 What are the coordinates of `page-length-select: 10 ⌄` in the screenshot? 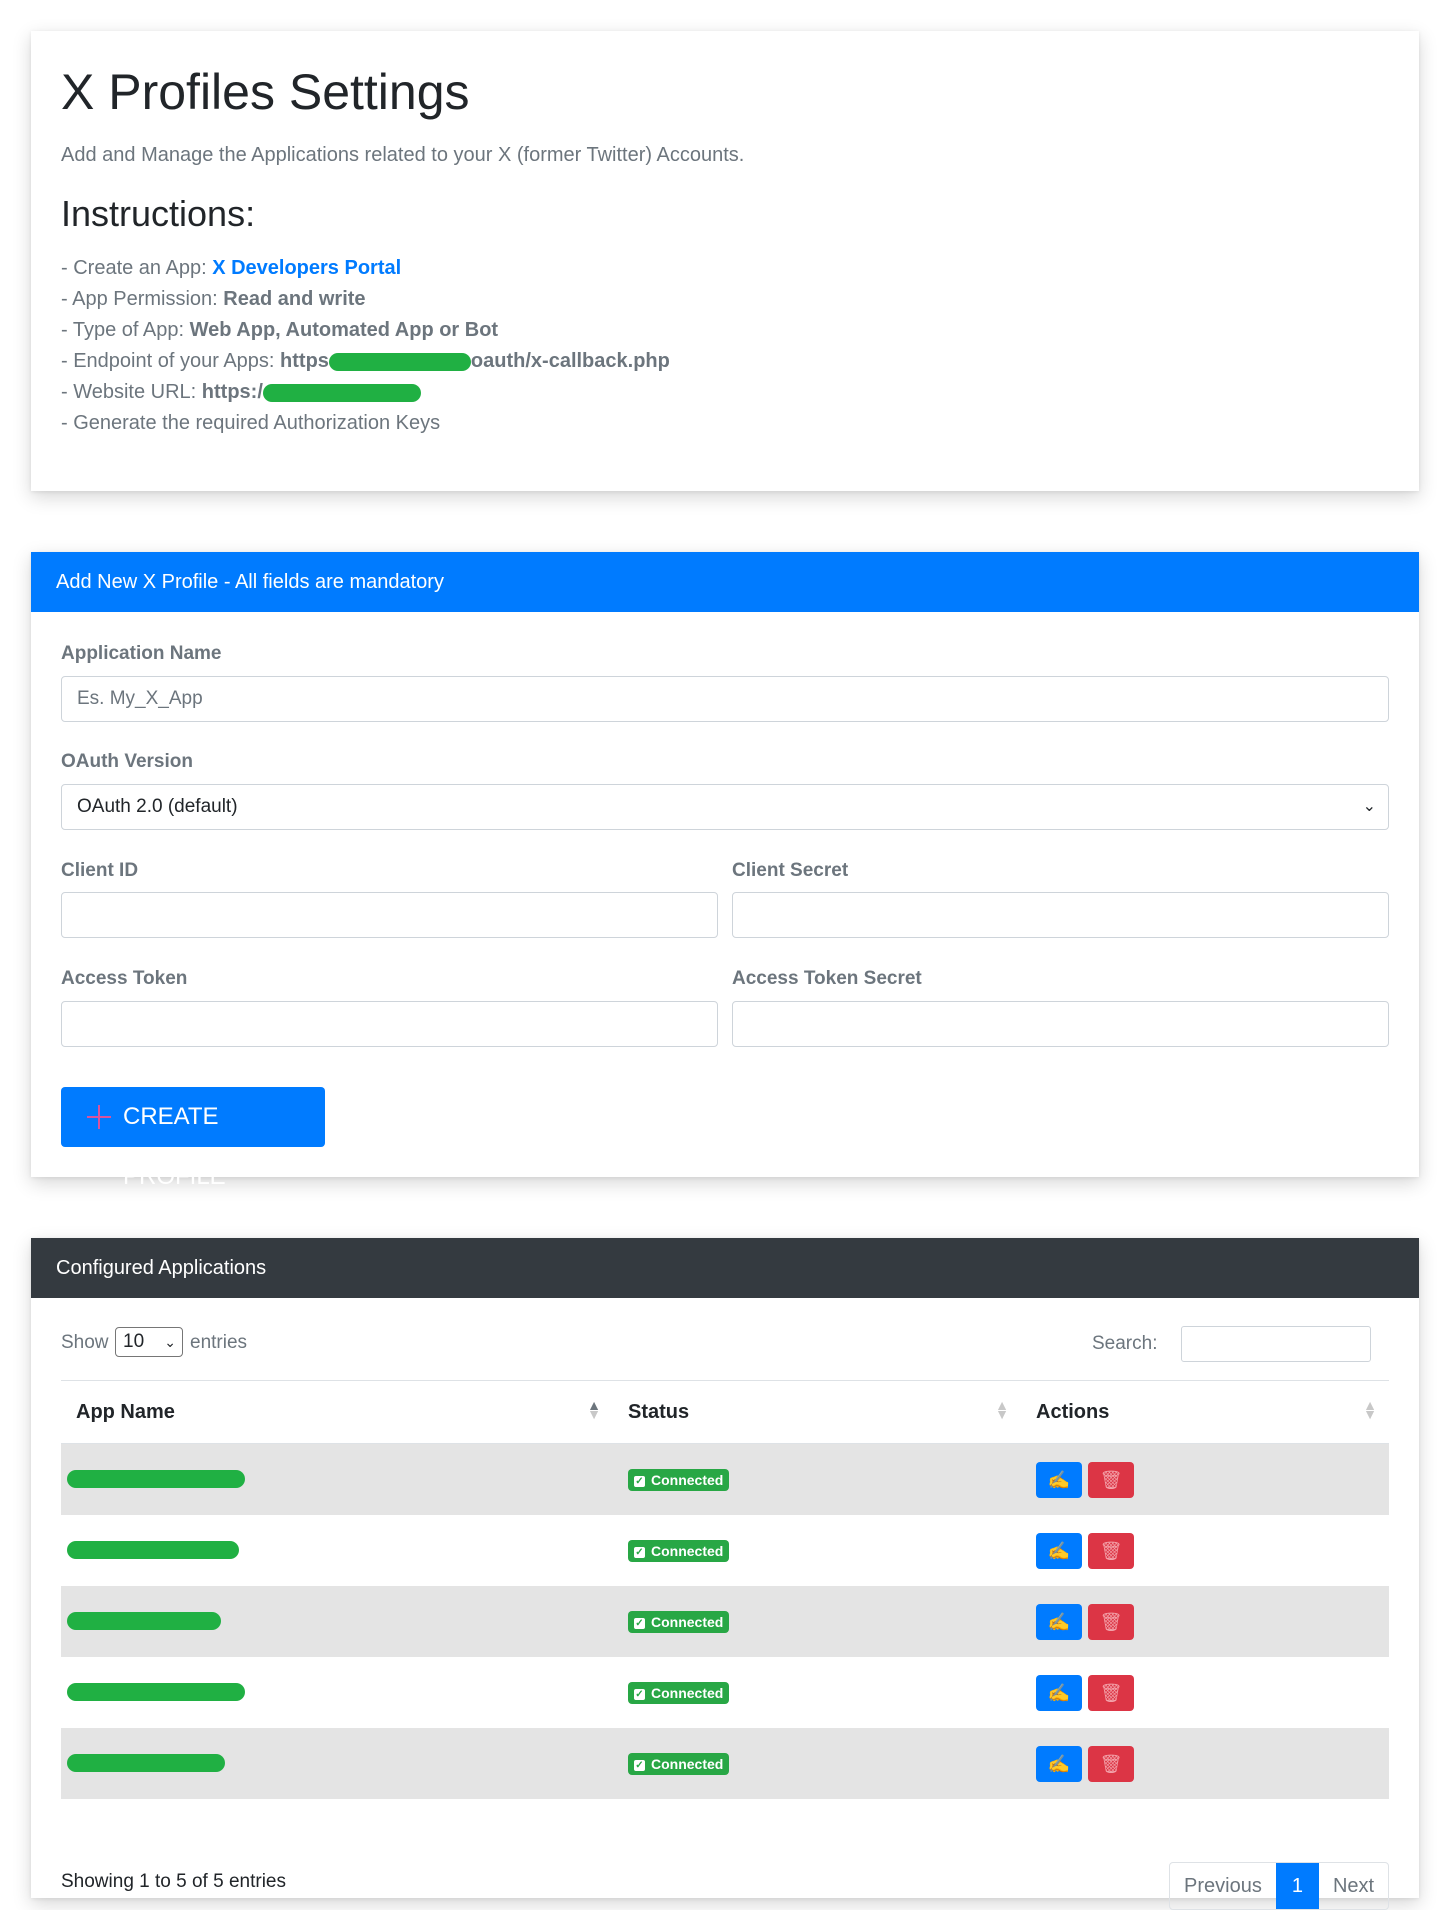 It's located at (149, 1342).